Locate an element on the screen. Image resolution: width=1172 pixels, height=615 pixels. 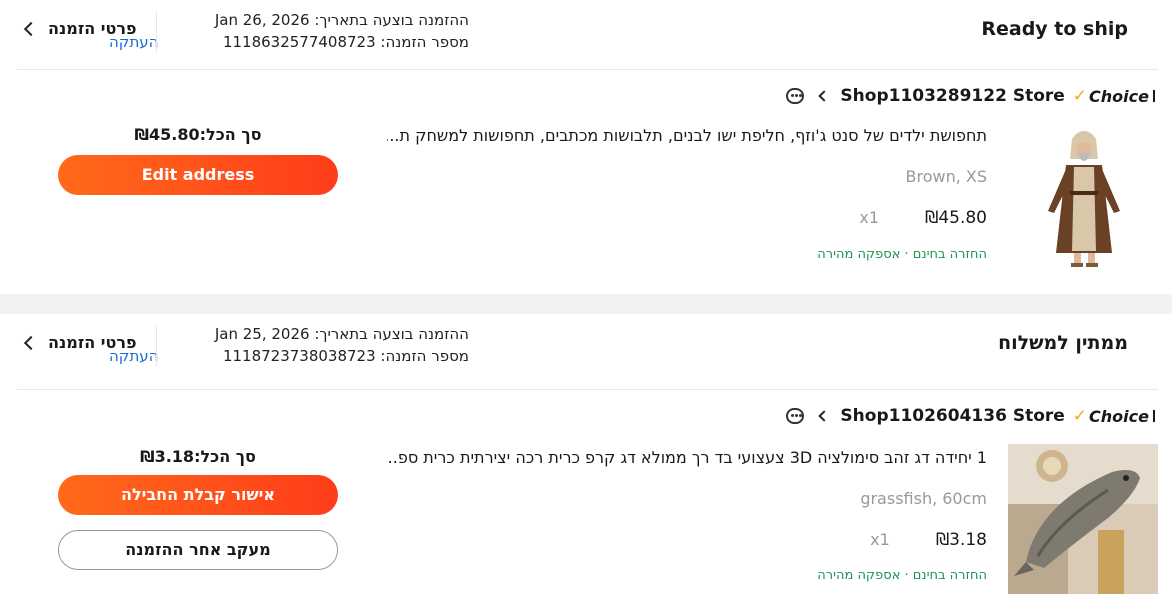
order-date-line: ההזמנה בוצעה בתאריך: Jan 26, 2026 is located at coordinates (319, 20).